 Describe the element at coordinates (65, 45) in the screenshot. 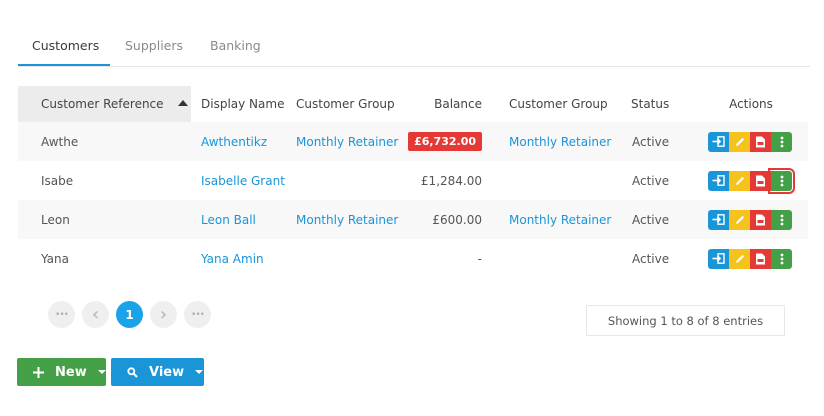

I see `tab-customers: Customers` at that location.